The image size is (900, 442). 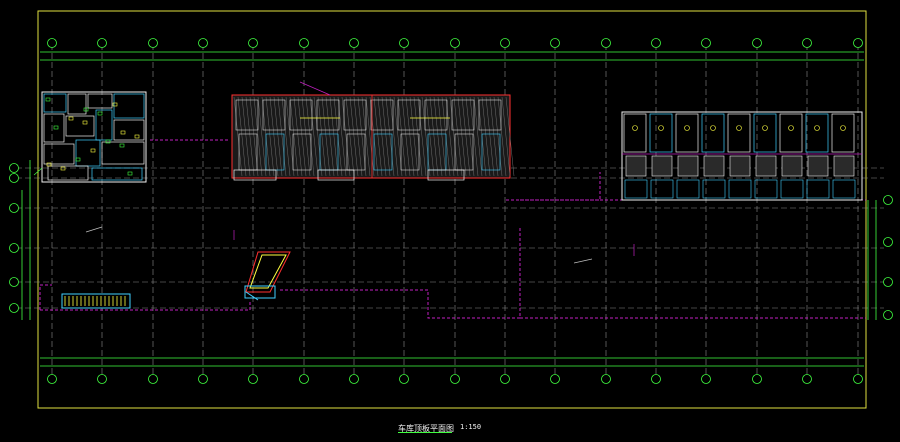 I want to click on drawing-scale: 1:150, so click(x=471, y=427).